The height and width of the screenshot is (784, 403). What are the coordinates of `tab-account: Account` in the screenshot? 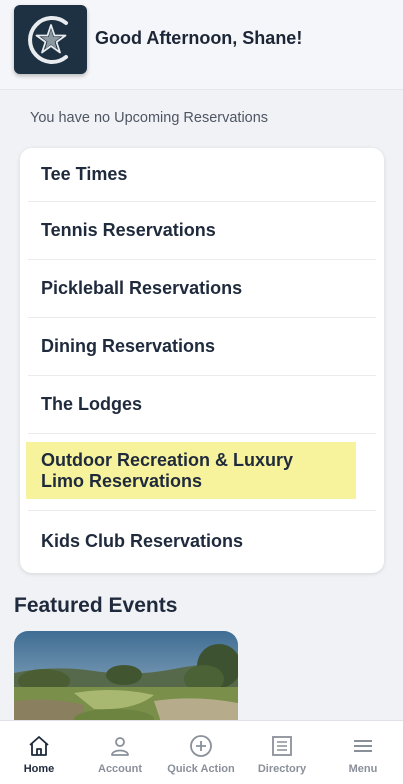 It's located at (120, 752).